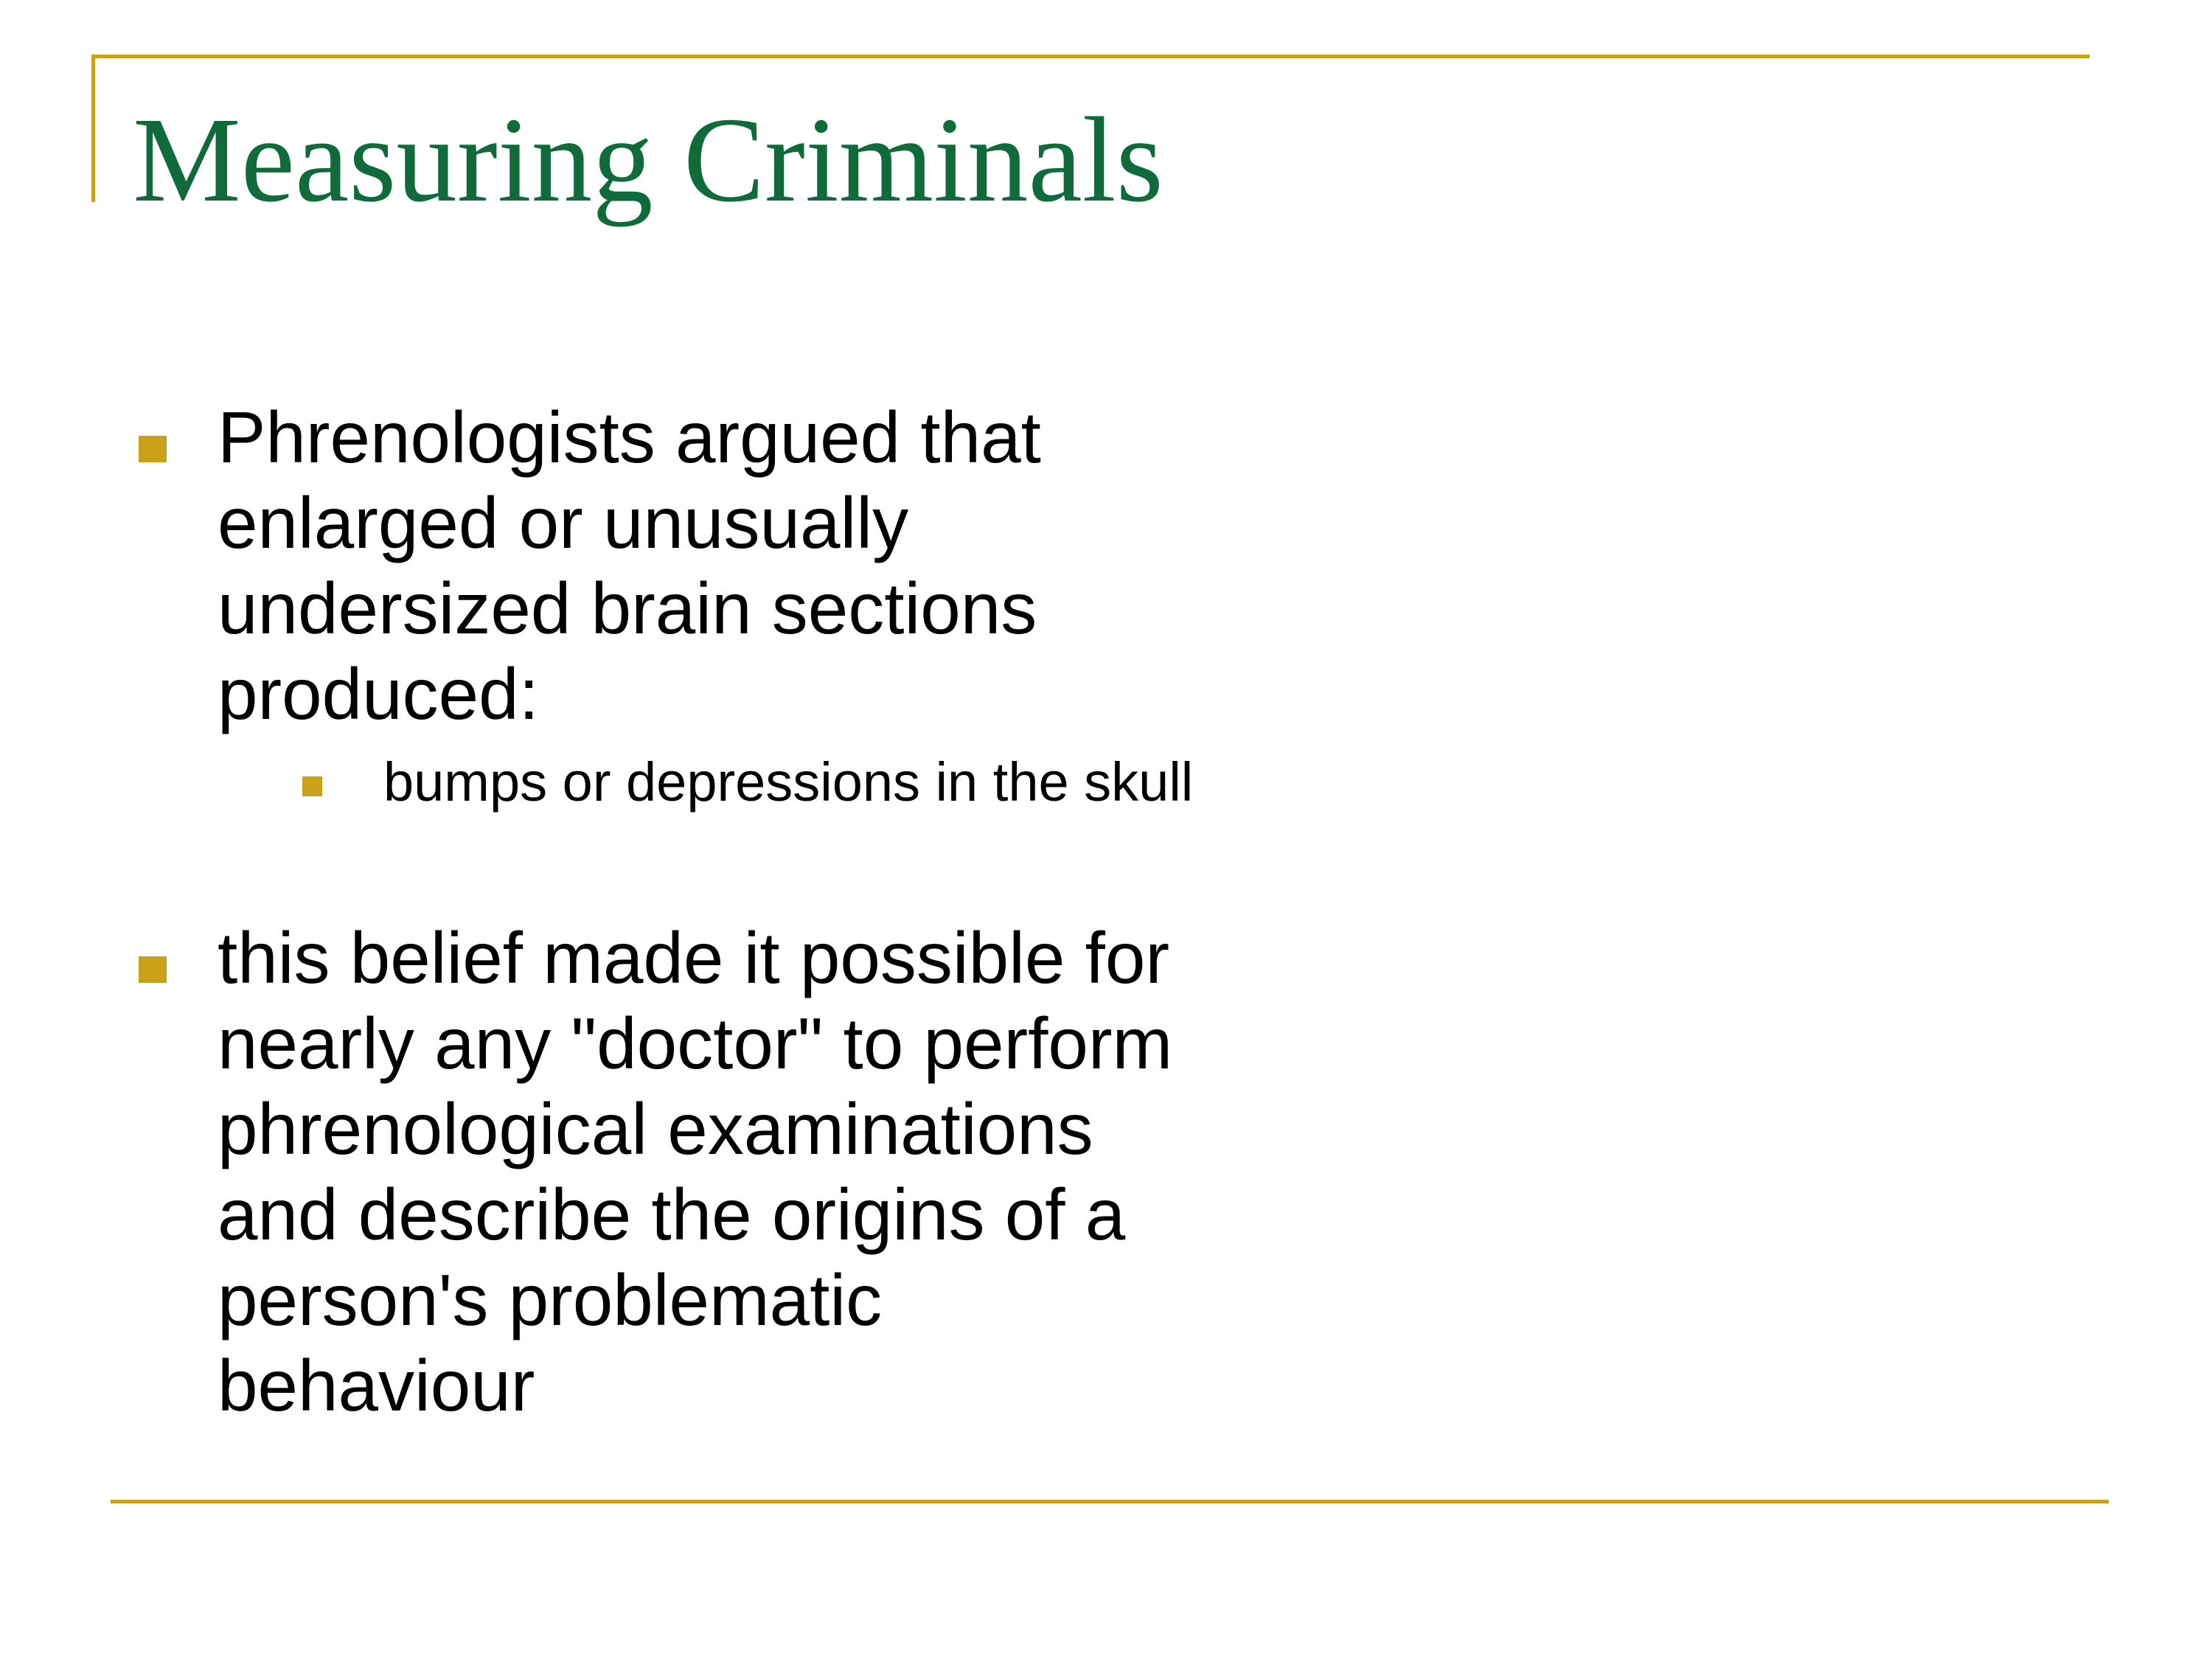 The height and width of the screenshot is (1659, 2212). What do you see at coordinates (788, 782) in the screenshot?
I see `sub-bullet-text: bumps or depressions in the skull` at bounding box center [788, 782].